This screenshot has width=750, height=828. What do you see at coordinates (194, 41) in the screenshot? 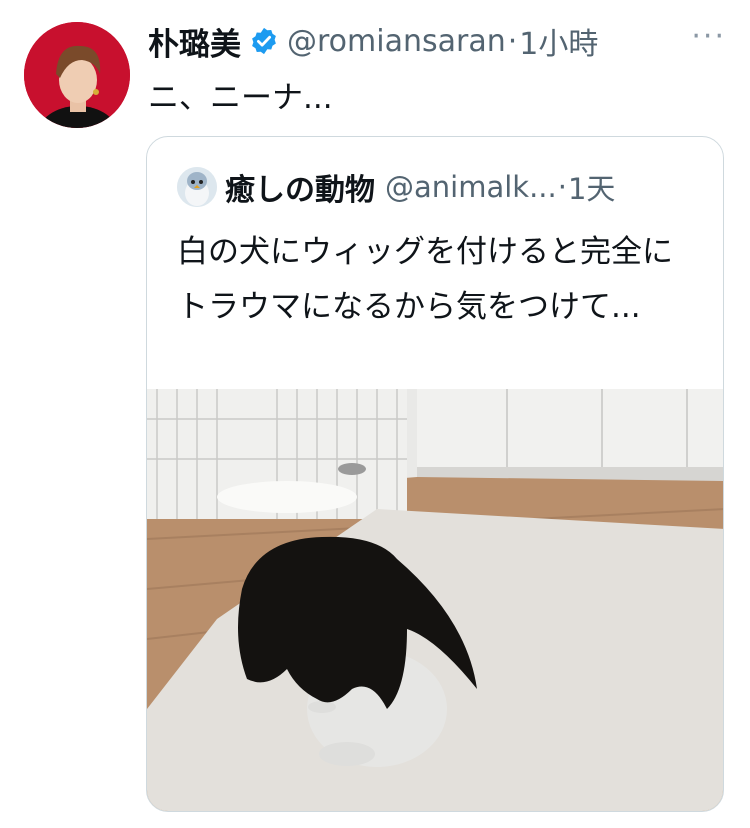
I see `author-name: 朴璐美` at bounding box center [194, 41].